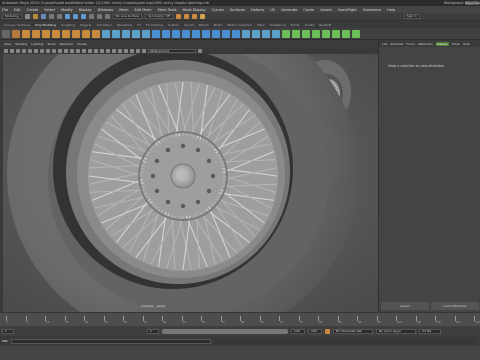 The image size is (480, 360). I want to click on bevel-icon, so click(176, 33).